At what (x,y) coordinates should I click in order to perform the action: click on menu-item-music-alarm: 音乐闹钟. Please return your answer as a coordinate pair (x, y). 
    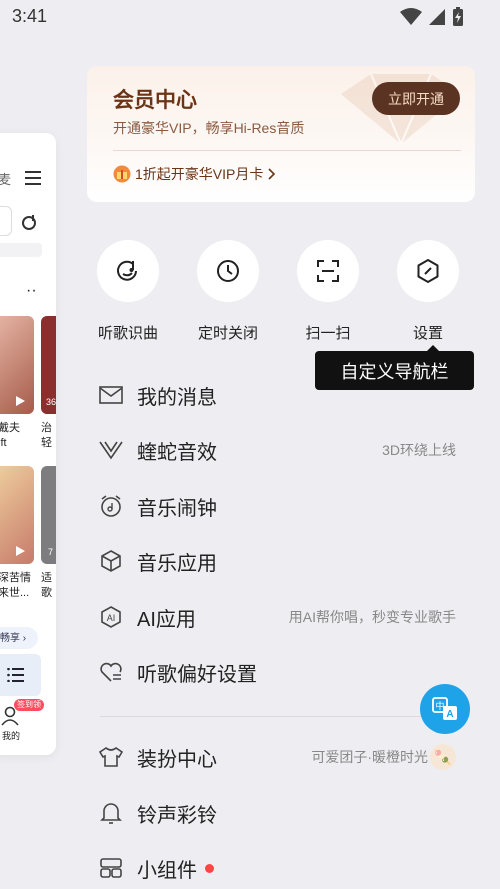
    Looking at the image, I should click on (283, 506).